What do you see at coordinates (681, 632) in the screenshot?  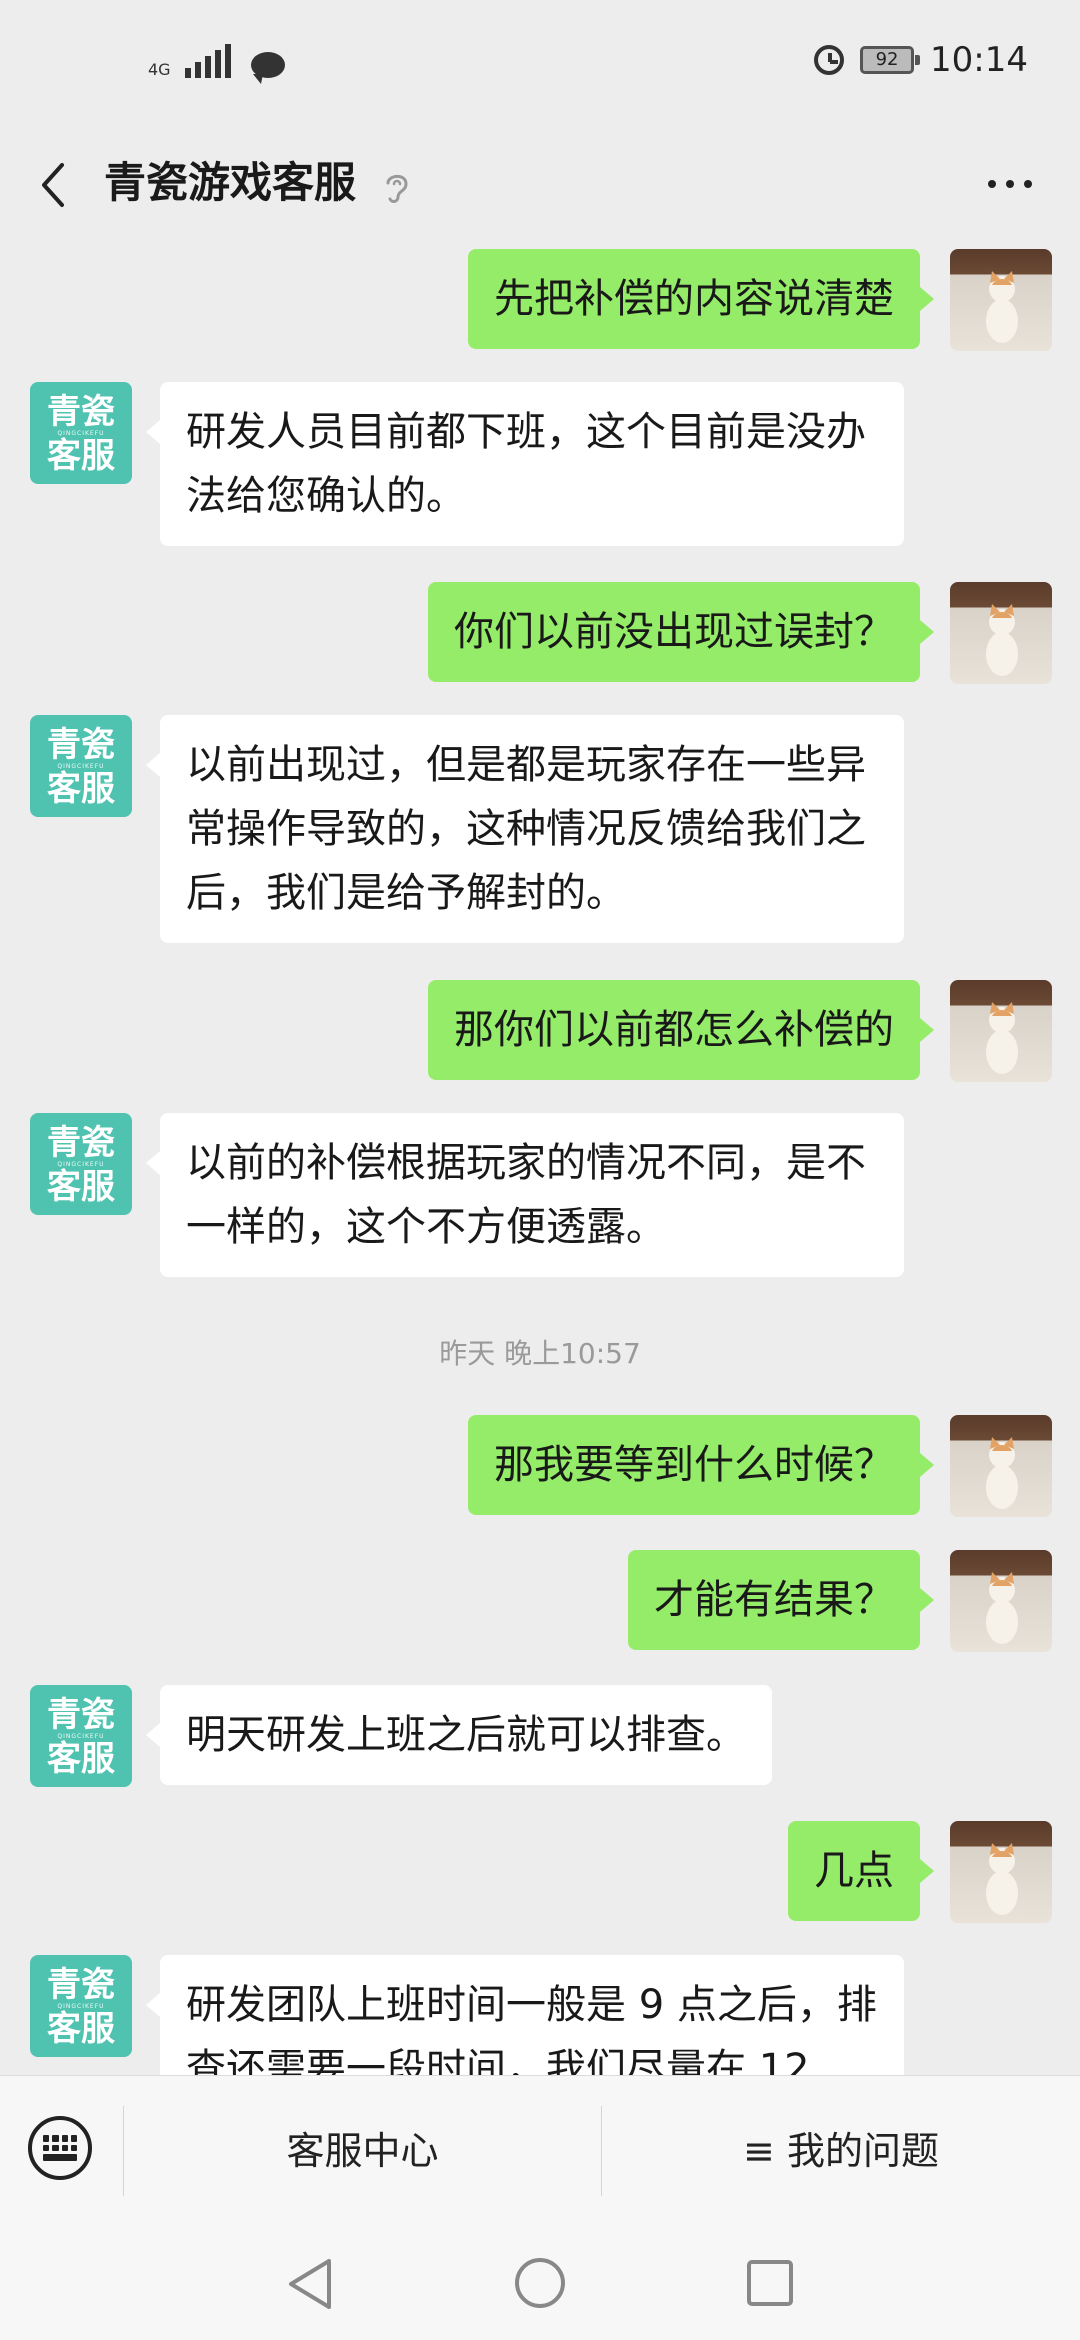 I see `outgoing-message: 你们以前没出现过误封？` at bounding box center [681, 632].